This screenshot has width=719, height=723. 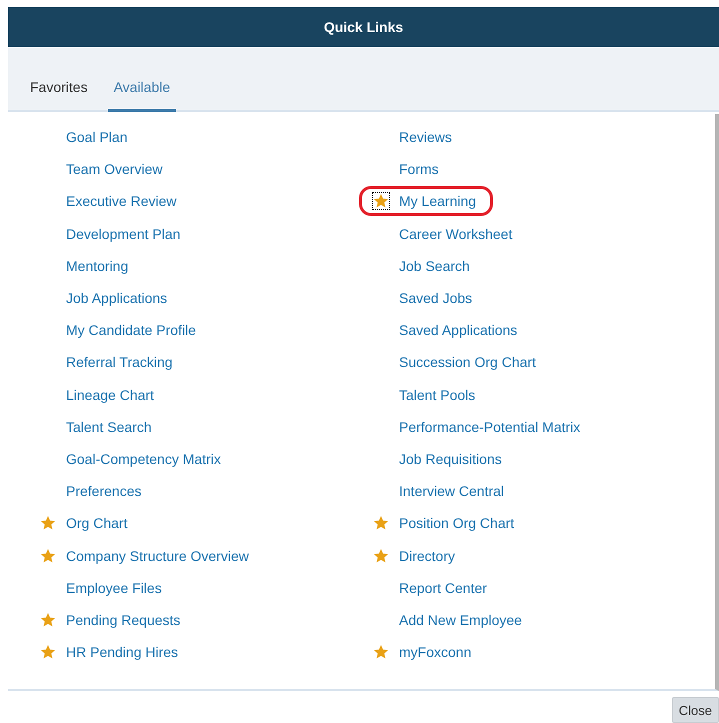 I want to click on quick-link: Team Overview, so click(x=114, y=169).